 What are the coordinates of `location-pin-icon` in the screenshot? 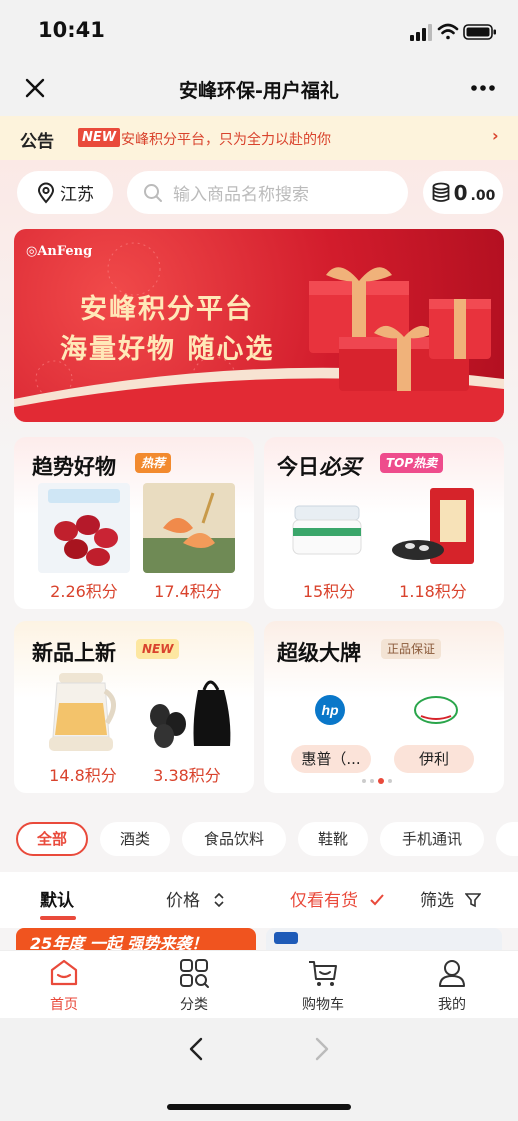 It's located at (46, 193).